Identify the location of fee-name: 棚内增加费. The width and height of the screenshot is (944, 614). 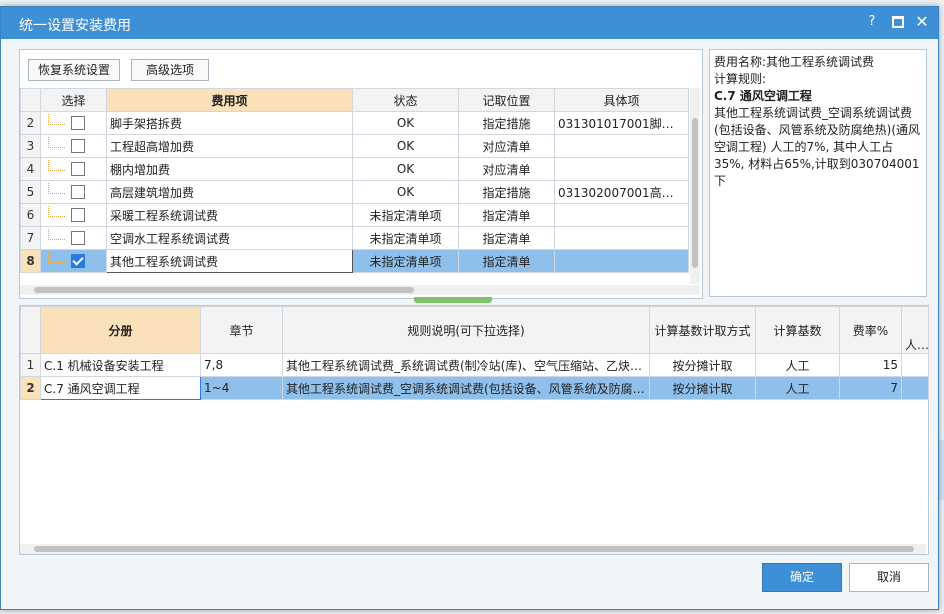
(229, 169).